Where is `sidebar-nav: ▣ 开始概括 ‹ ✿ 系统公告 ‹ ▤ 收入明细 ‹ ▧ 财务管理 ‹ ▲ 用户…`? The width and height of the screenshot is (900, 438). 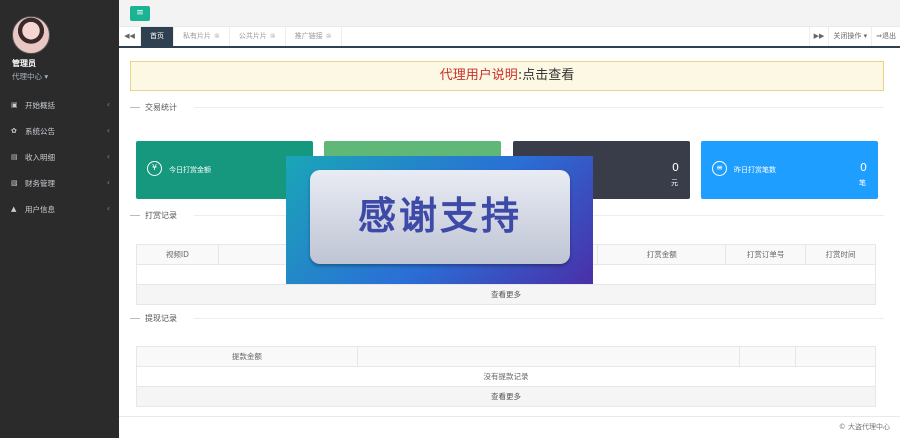 sidebar-nav: ▣ 开始概括 ‹ ✿ 系统公告 ‹ ▤ 收入明细 ‹ ▧ 财务管理 ‹ ▲ 用户… is located at coordinates (59, 157).